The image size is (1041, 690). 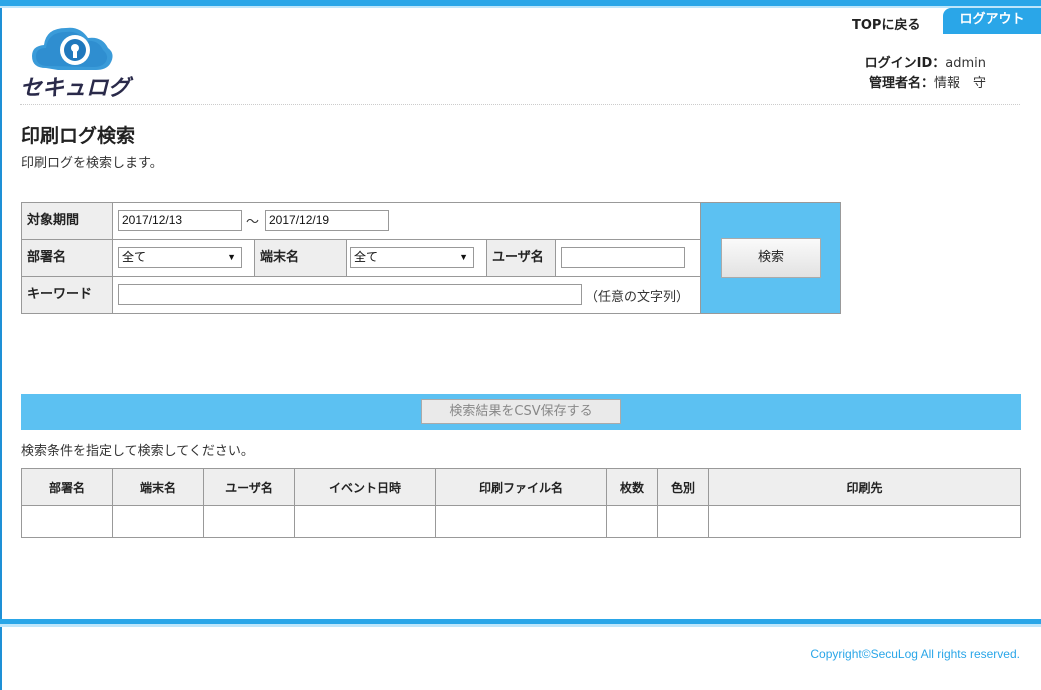 I want to click on col-print-file: 印刷ファイル名, so click(x=521, y=487).